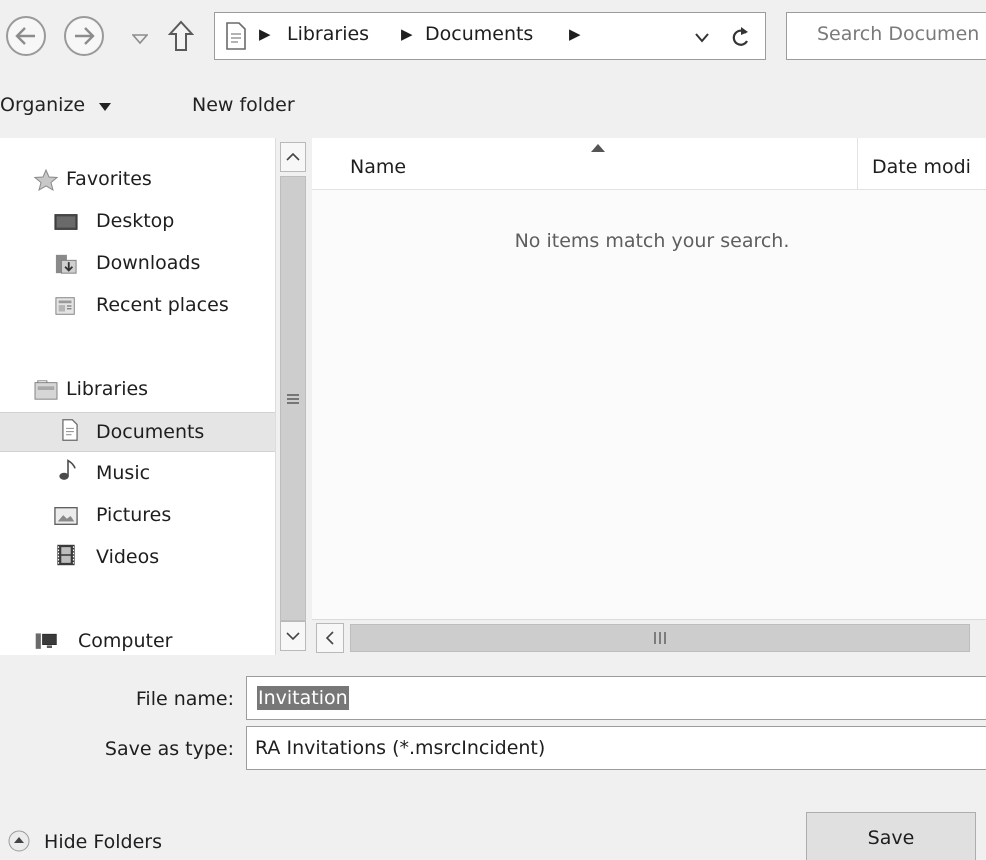  I want to click on search-input: Search Documen, so click(886, 36).